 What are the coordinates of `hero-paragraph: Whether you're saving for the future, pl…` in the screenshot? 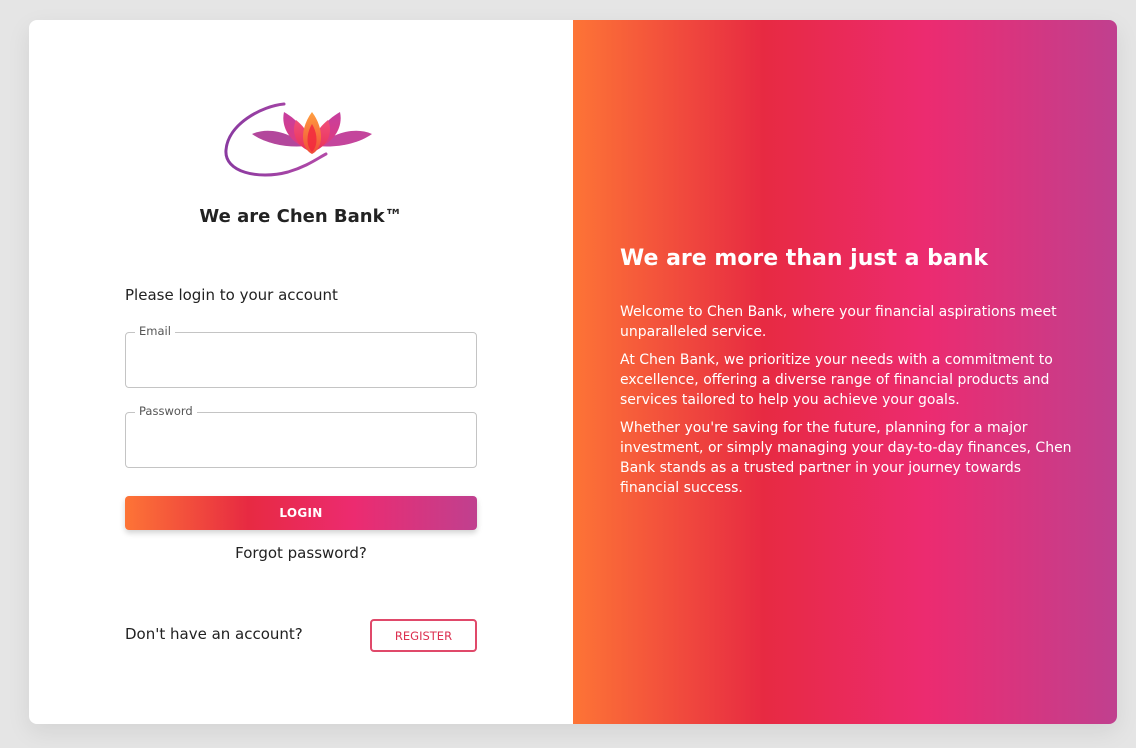 It's located at (846, 458).